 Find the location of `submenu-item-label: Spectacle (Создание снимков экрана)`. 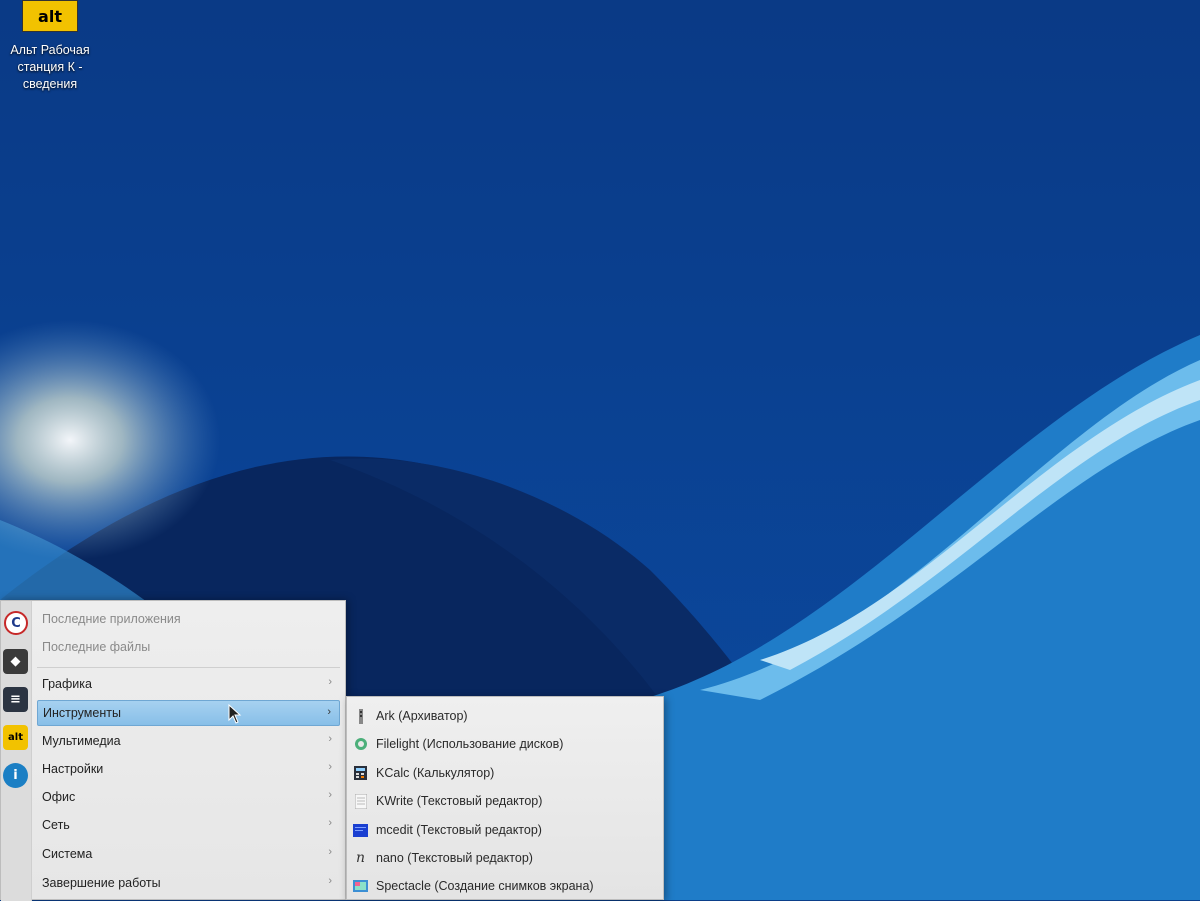

submenu-item-label: Spectacle (Создание снимков экрана) is located at coordinates (485, 886).